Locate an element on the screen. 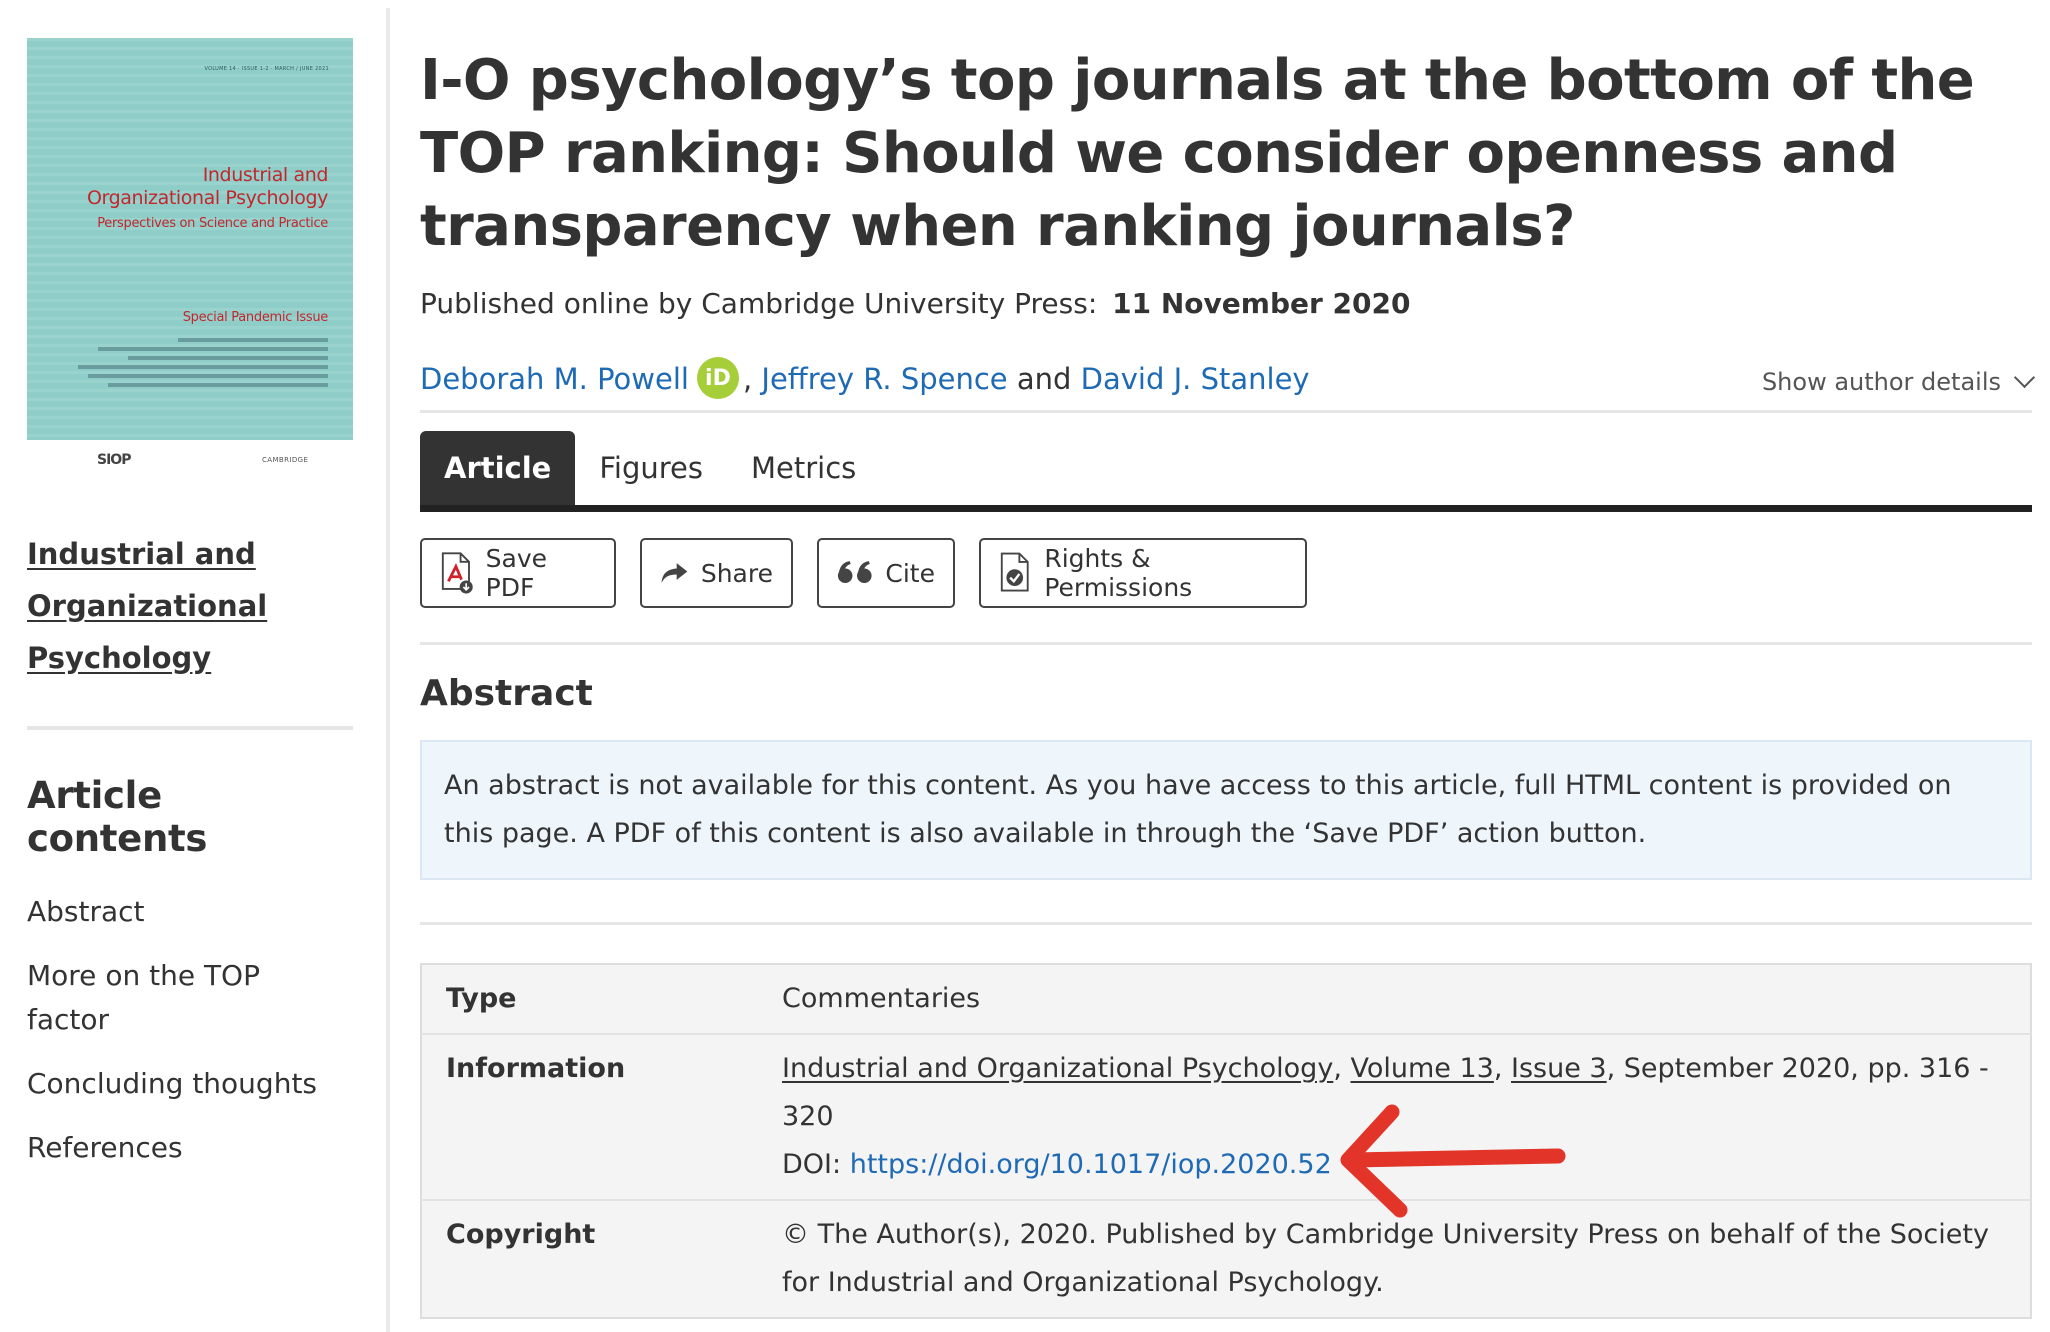 This screenshot has width=2050, height=1332. volume-link: Volume 13 is located at coordinates (1421, 1068).